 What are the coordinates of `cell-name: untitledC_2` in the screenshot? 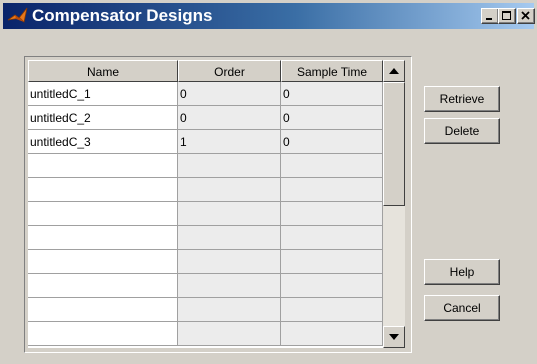 It's located at (103, 118).